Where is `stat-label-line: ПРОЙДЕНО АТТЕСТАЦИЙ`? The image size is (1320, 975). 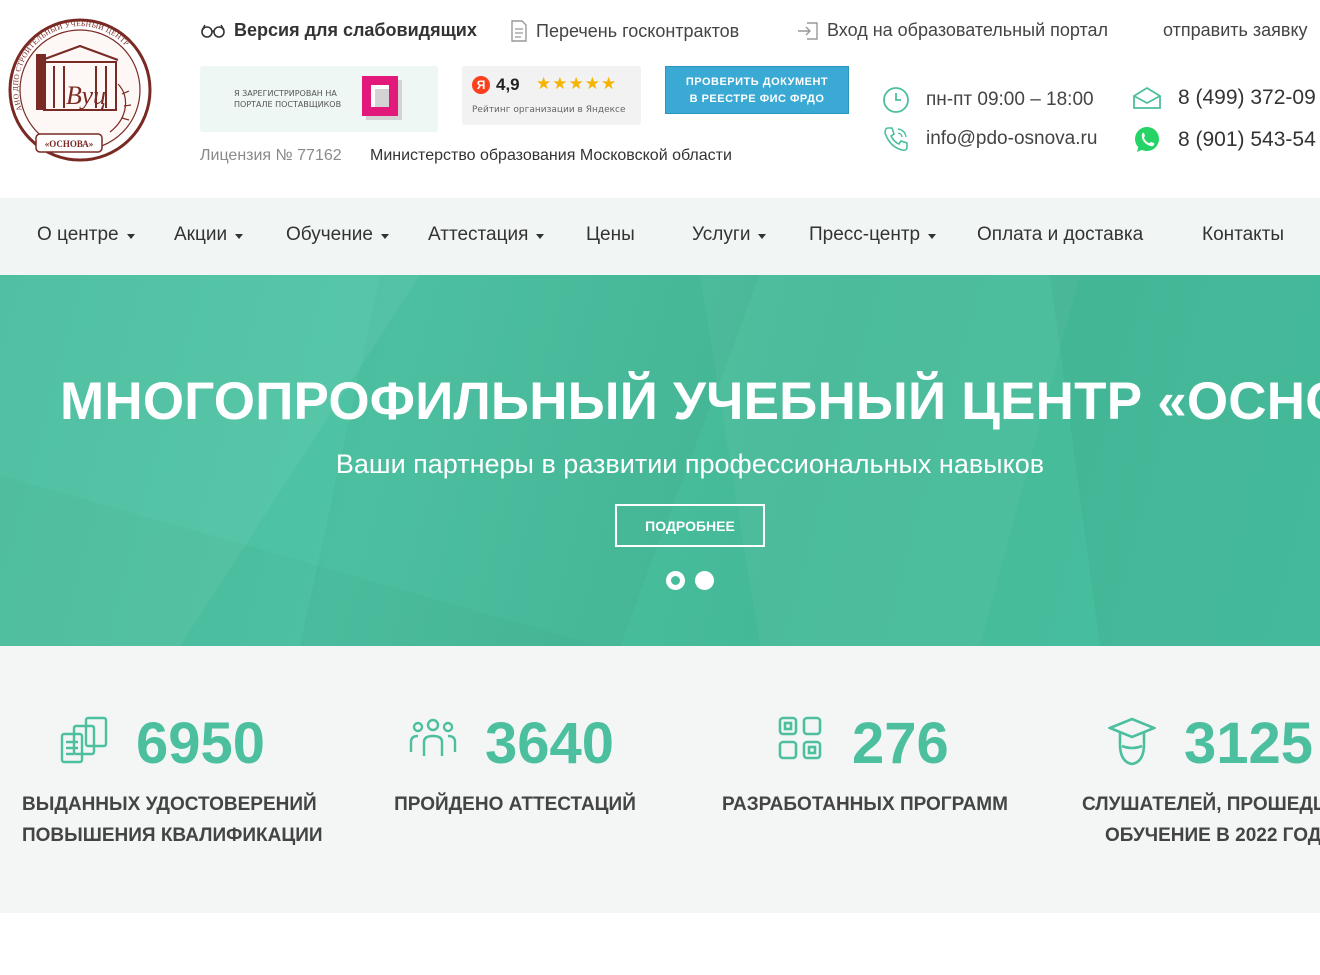 stat-label-line: ПРОЙДЕНО АТТЕСТАЦИЙ is located at coordinates (515, 804).